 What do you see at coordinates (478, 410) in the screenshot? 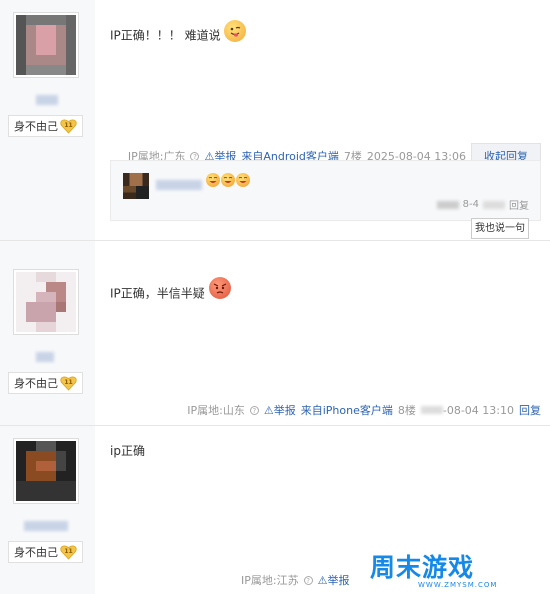
I see `post-time: -08-04 13:10` at bounding box center [478, 410].